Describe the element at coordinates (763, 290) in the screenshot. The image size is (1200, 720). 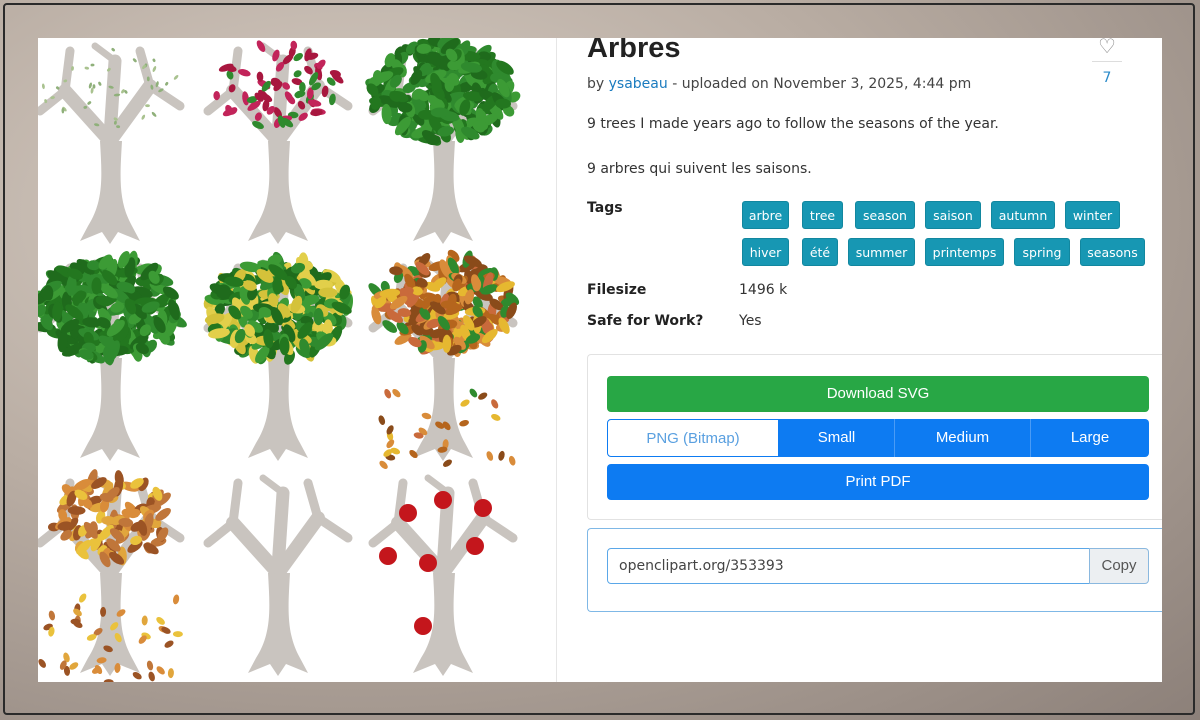
I see `filesize-value: 1496 k` at that location.